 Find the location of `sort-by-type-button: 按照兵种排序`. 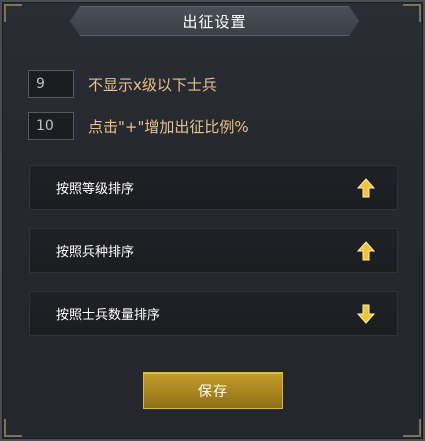

sort-by-type-button: 按照兵种排序 is located at coordinates (213, 250).